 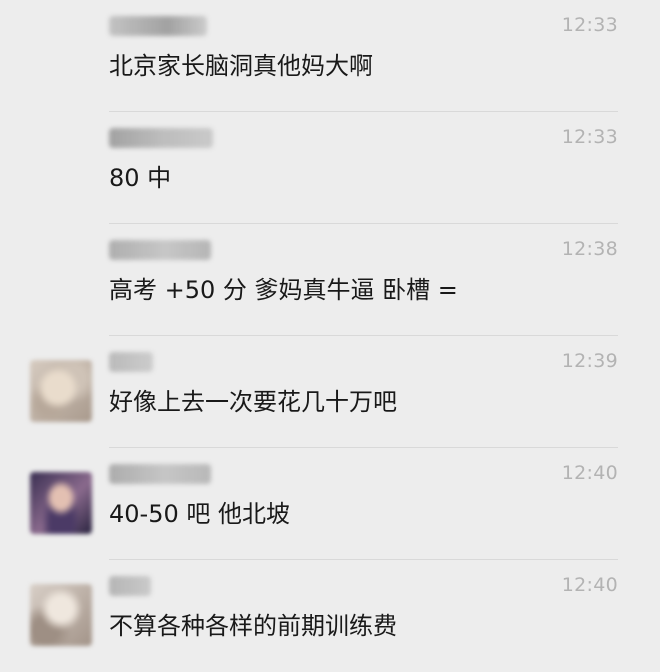 I want to click on message-timestamp: 12:38, so click(x=589, y=249).